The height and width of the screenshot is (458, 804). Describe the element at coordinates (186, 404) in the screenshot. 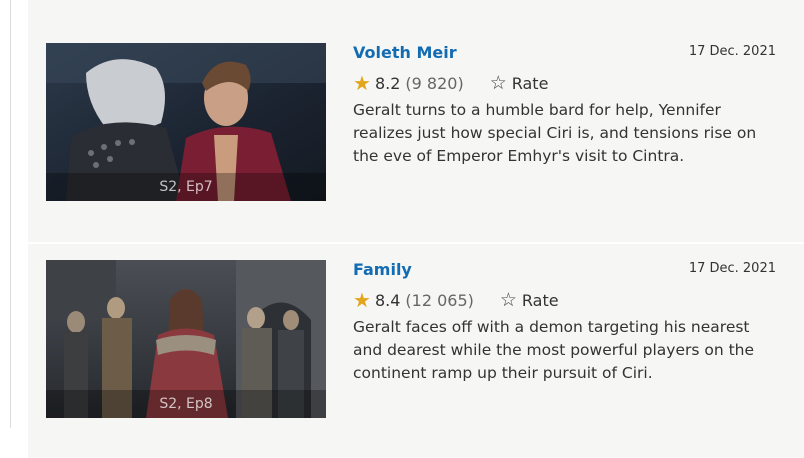

I see `season-episode-label: S2, Ep8` at that location.